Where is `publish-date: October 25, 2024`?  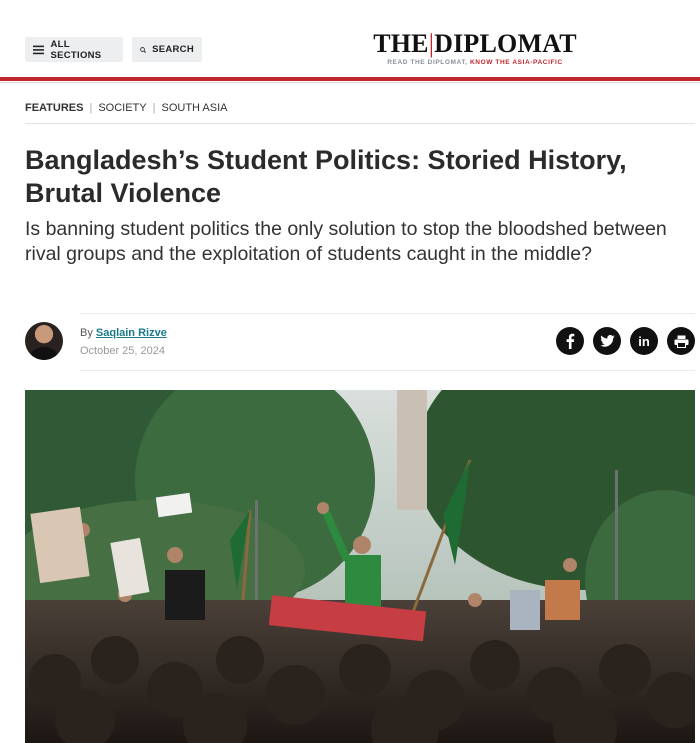
publish-date: October 25, 2024 is located at coordinates (123, 351).